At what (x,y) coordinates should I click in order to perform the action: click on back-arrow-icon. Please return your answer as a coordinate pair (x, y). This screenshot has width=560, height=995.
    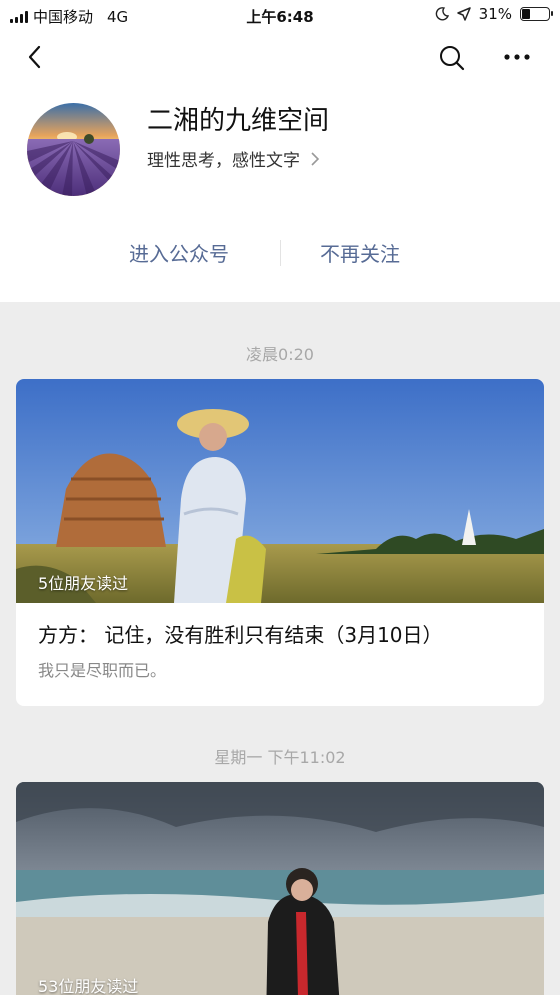
    Looking at the image, I should click on (36, 57).